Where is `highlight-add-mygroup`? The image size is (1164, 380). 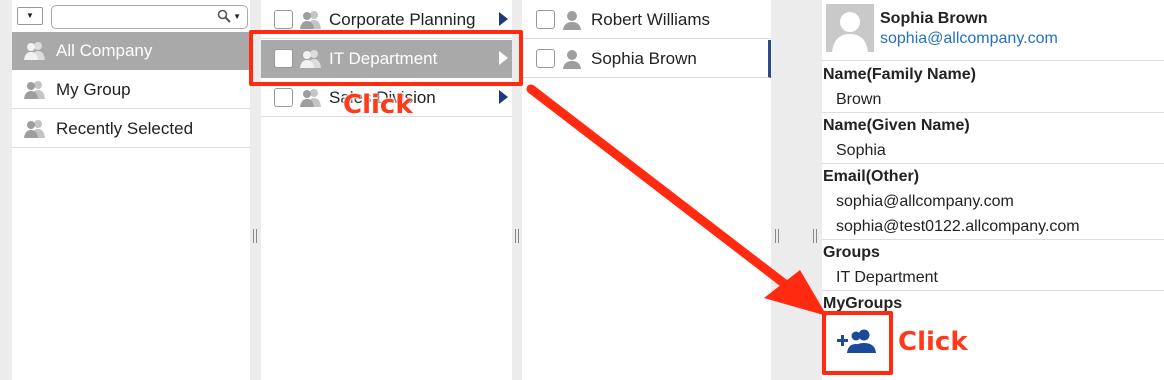
highlight-add-mygroup is located at coordinates (857, 343).